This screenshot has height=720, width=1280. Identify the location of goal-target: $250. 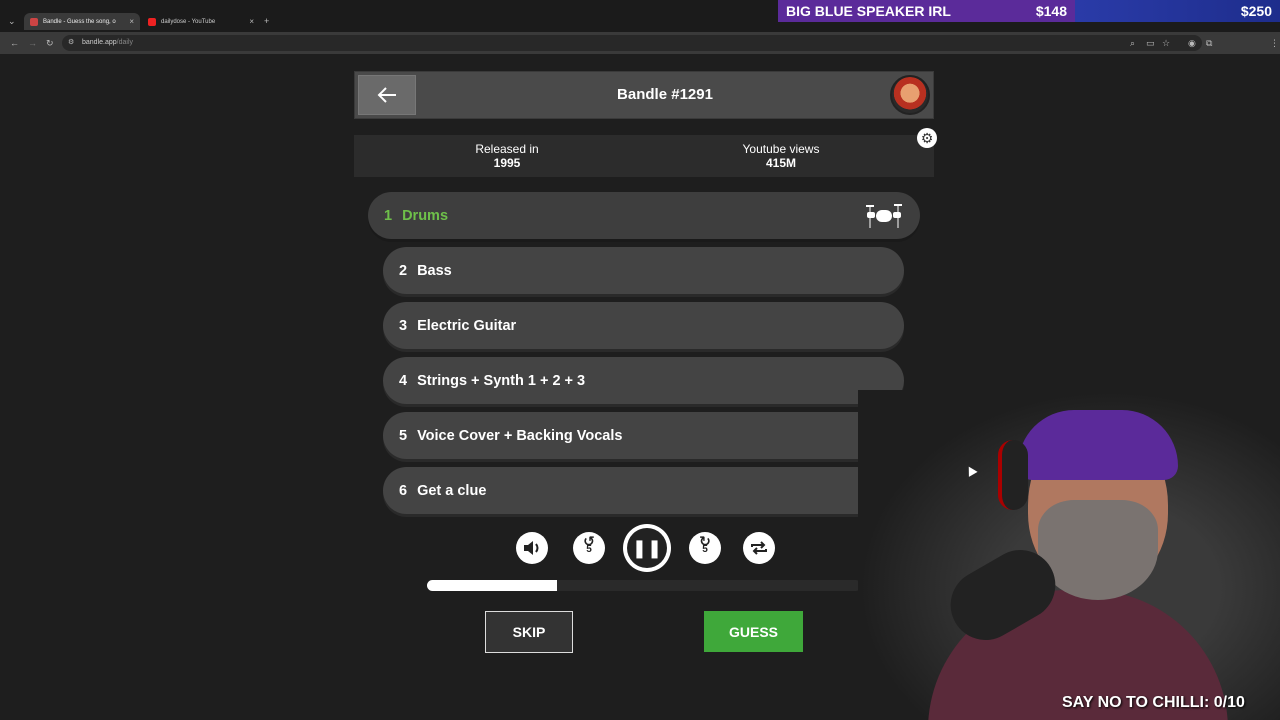
(1256, 11).